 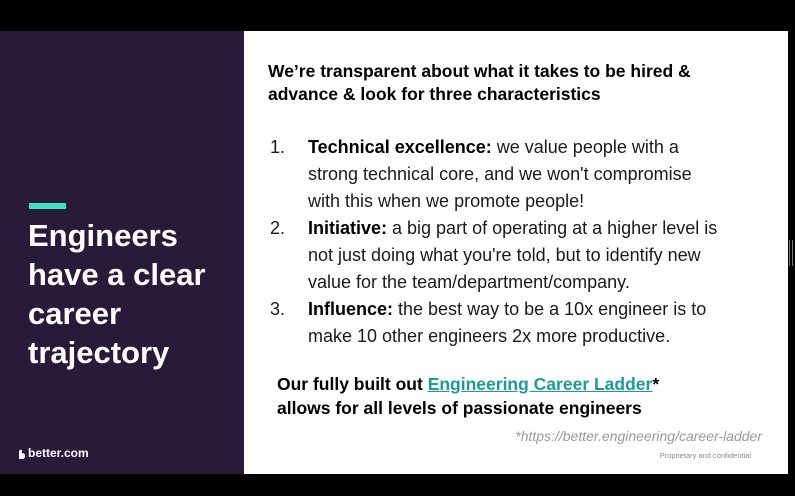 I want to click on characteristic-text: the best way to be a 10x engineer is to, so click(x=550, y=309).